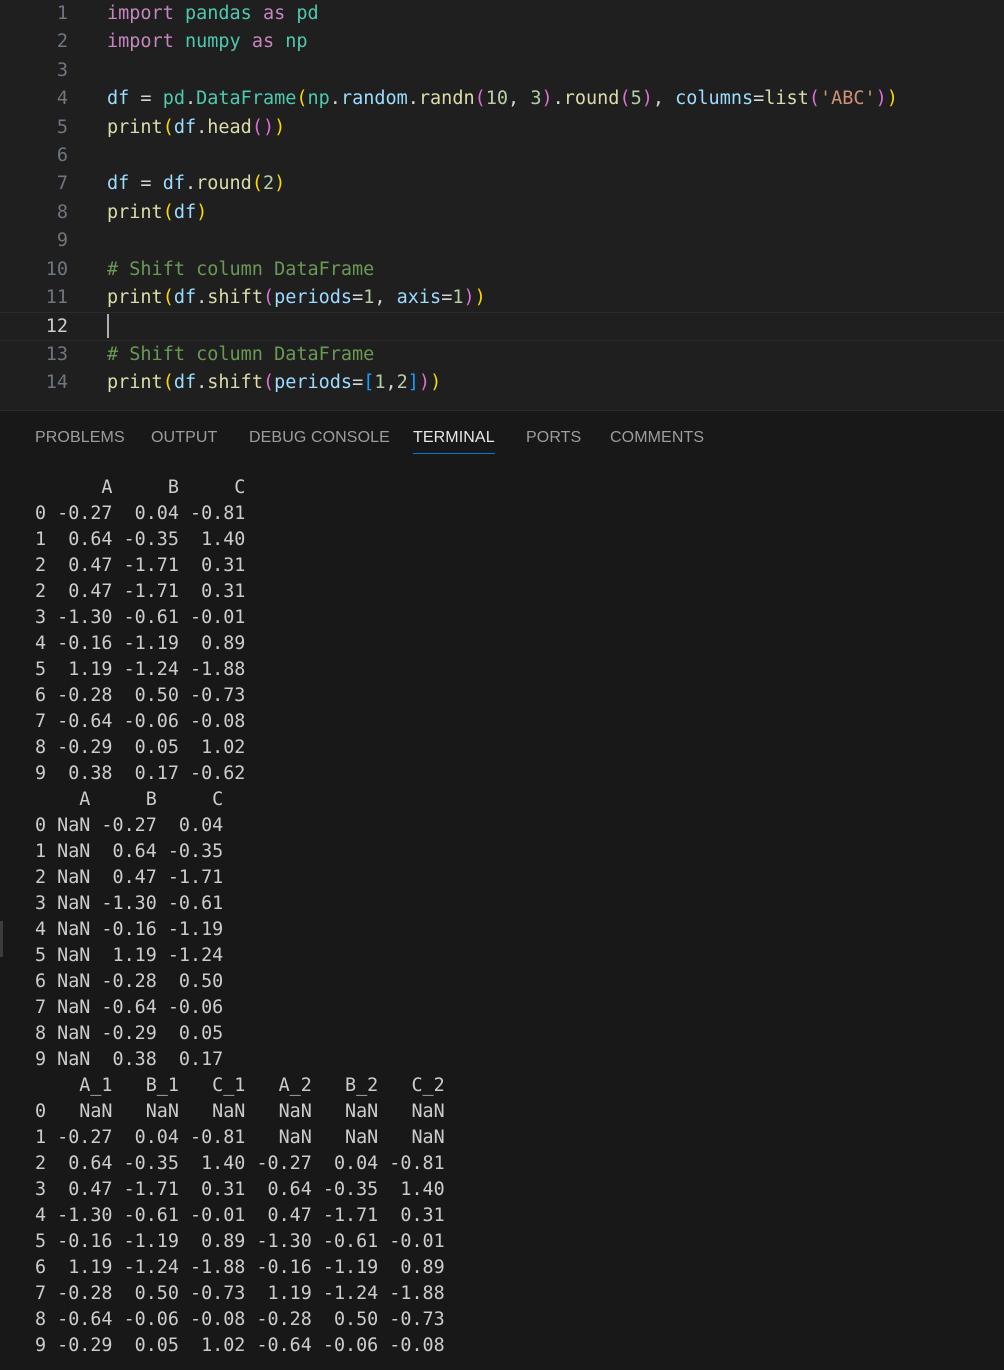 This screenshot has width=1004, height=1370. What do you see at coordinates (240, 1085) in the screenshot?
I see `terminal-line: A_1 B_1 C_1 A_2 B_2 C_2` at bounding box center [240, 1085].